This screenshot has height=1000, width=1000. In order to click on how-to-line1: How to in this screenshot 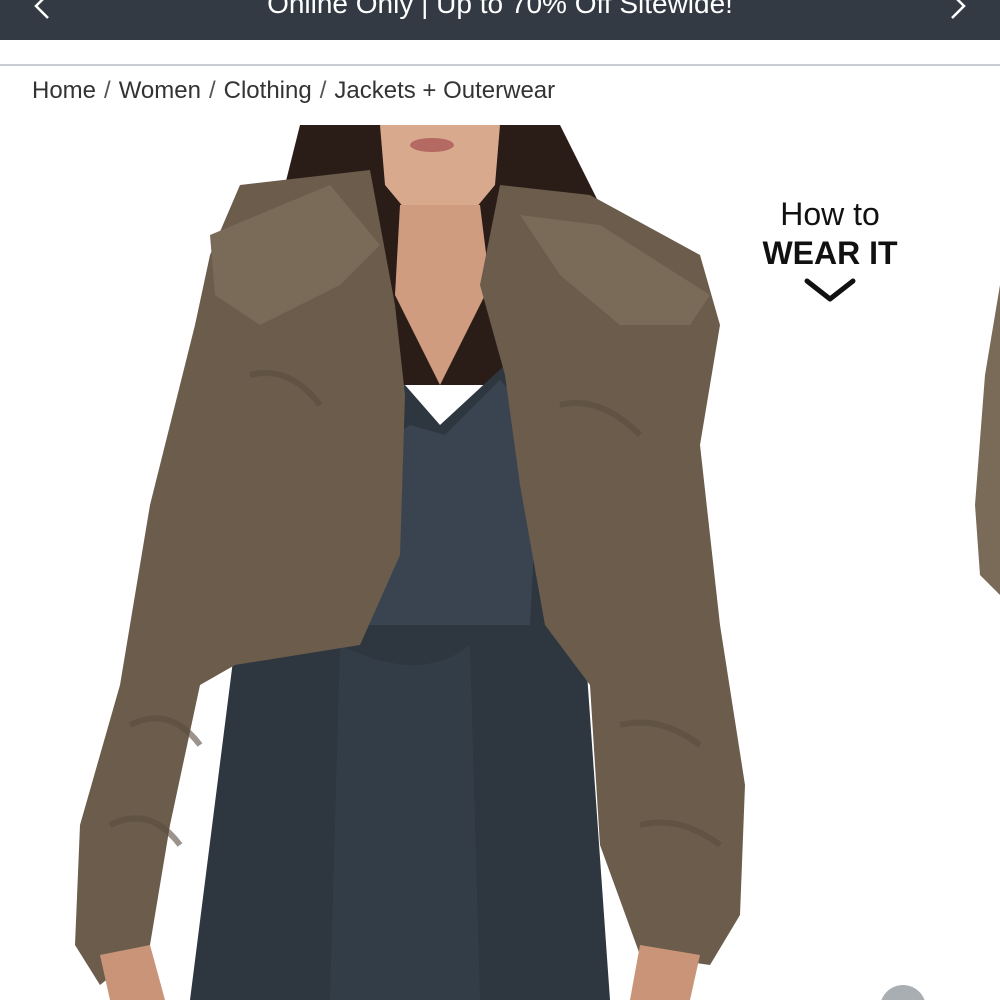, I will do `click(830, 214)`.